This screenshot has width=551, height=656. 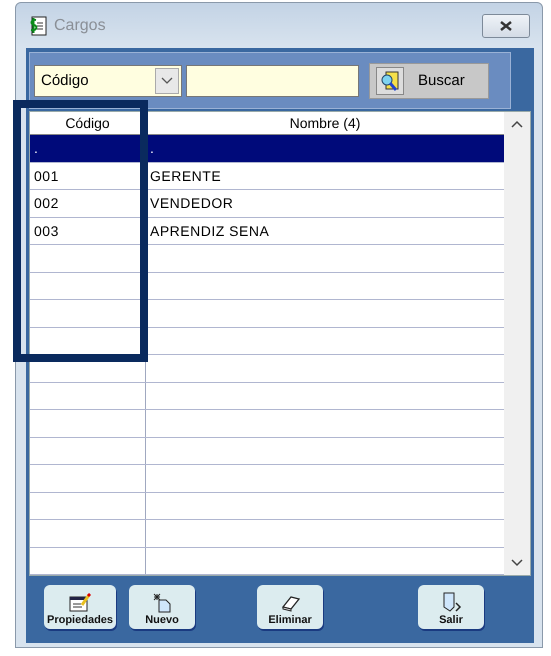 I want to click on table-cell: 001, so click(x=88, y=175).